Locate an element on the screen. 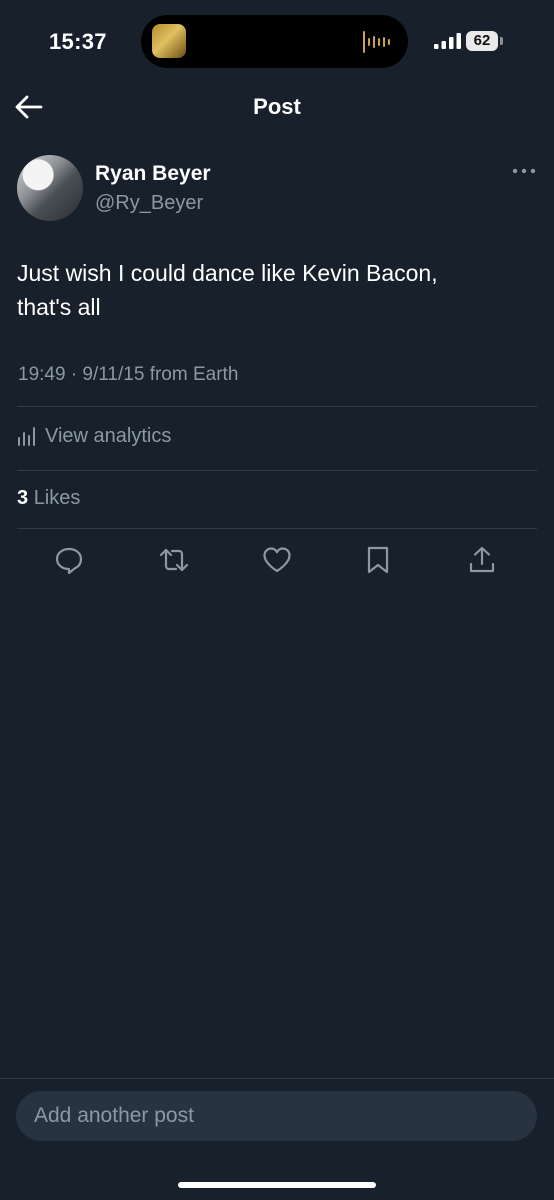 This screenshot has height=1200, width=554. view-analytics-link: View analytics is located at coordinates (94, 436).